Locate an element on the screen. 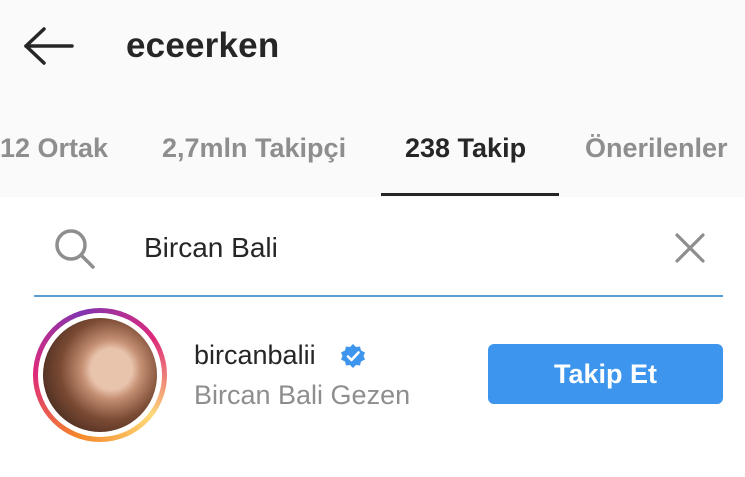  tab-followers: 2,7mln Takipçi is located at coordinates (254, 148).